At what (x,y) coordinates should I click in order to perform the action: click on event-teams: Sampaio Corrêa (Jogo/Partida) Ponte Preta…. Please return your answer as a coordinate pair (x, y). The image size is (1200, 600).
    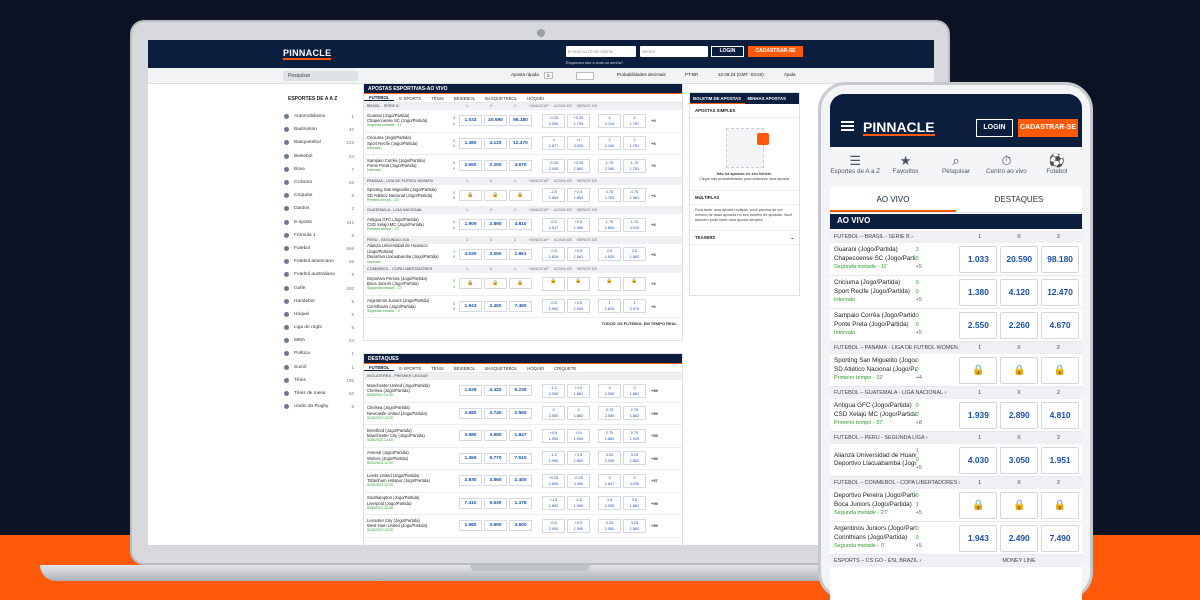
    Looking at the image, I should click on (875, 324).